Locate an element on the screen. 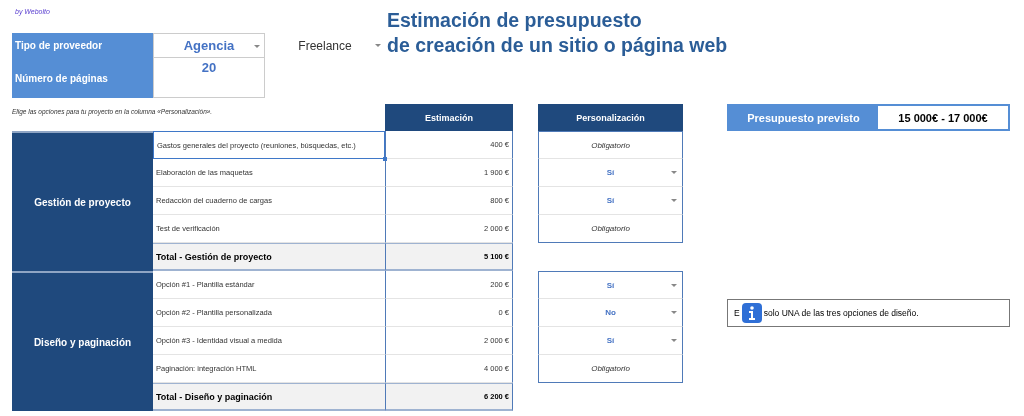 The height and width of the screenshot is (416, 1024). column-header: Estimación is located at coordinates (449, 117).